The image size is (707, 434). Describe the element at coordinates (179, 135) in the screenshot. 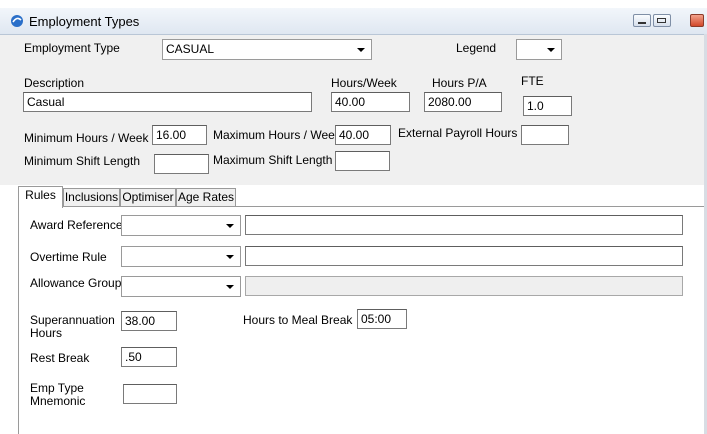

I see `min-hours-week-input: 16.00` at that location.